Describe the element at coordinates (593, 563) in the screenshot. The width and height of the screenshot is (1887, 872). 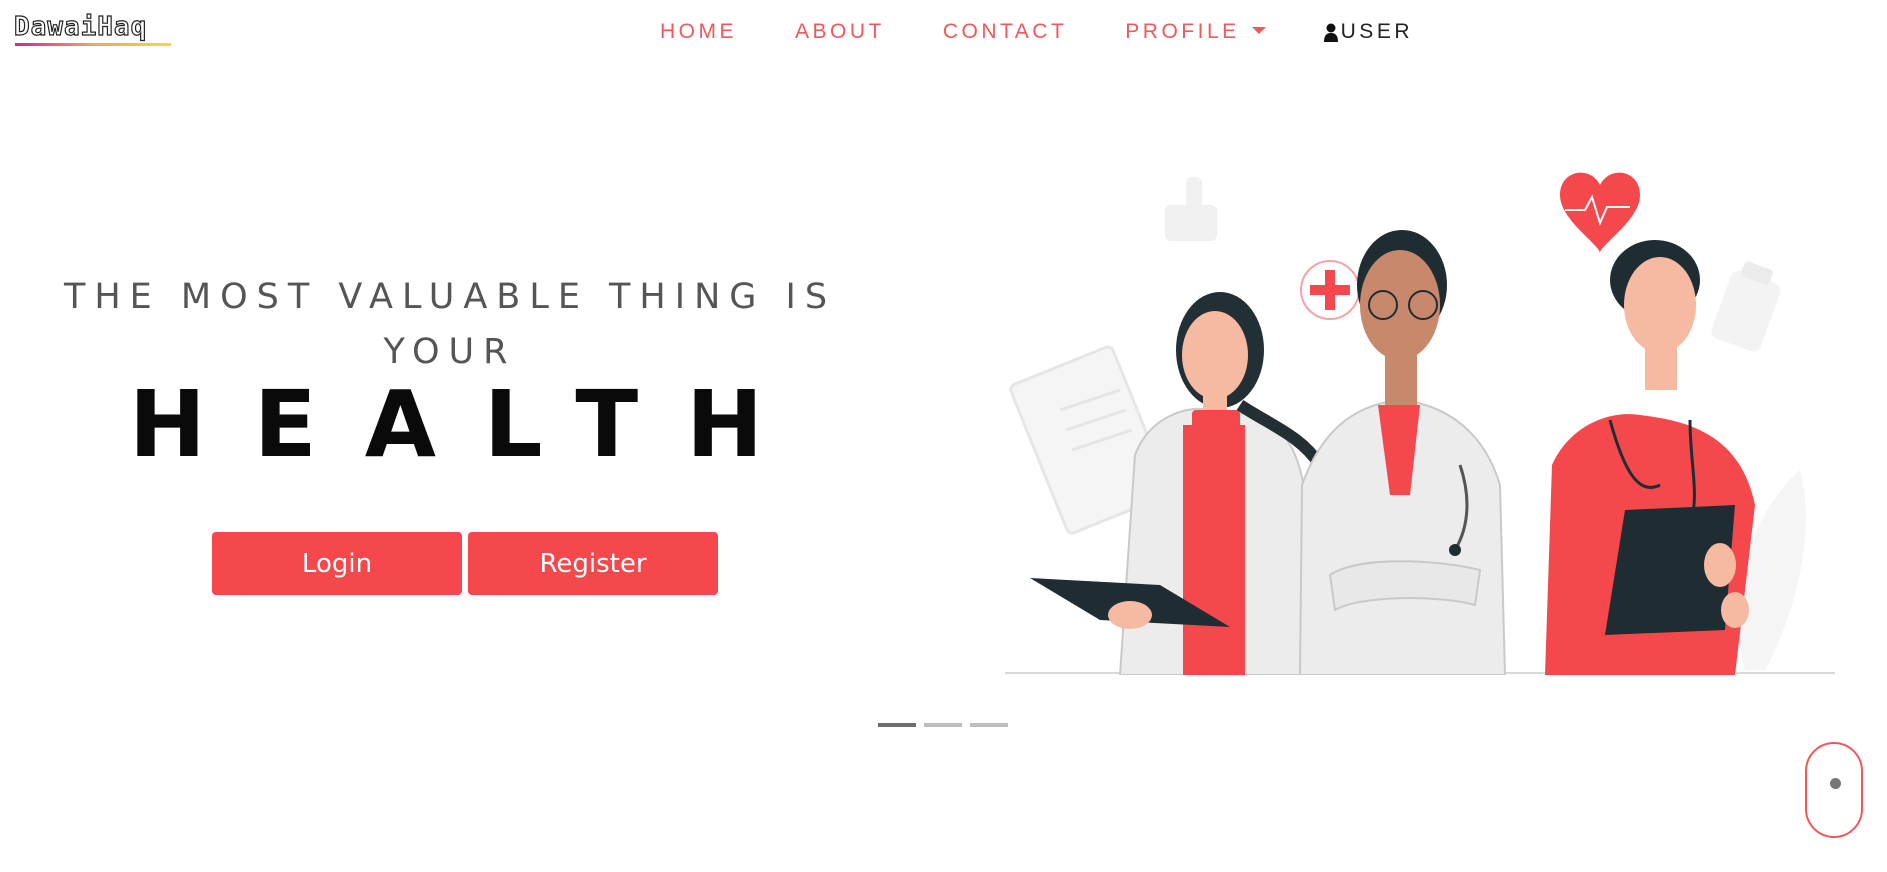
I see `register-button: Register` at that location.